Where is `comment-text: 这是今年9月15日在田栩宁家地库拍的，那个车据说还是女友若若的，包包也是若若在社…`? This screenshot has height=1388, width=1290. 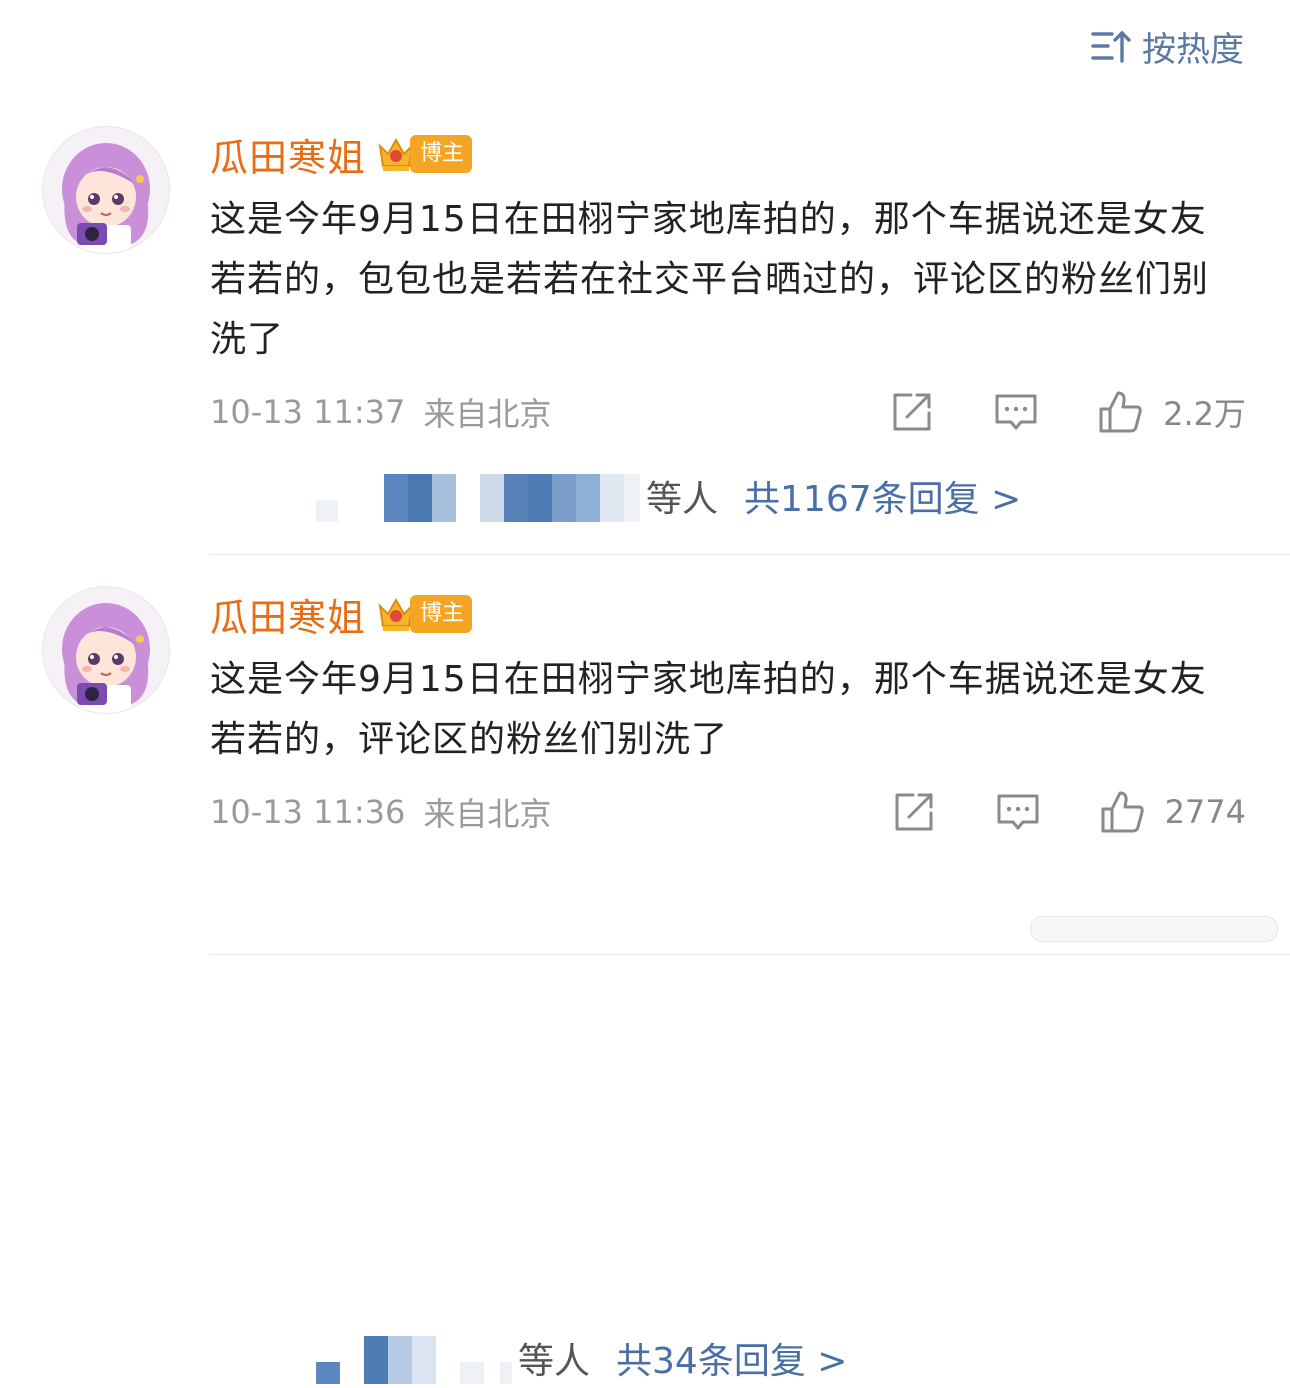 comment-text: 这是今年9月15日在田栩宁家地库拍的，那个车据说还是女友若若的，包包也是若若在社… is located at coordinates (710, 279).